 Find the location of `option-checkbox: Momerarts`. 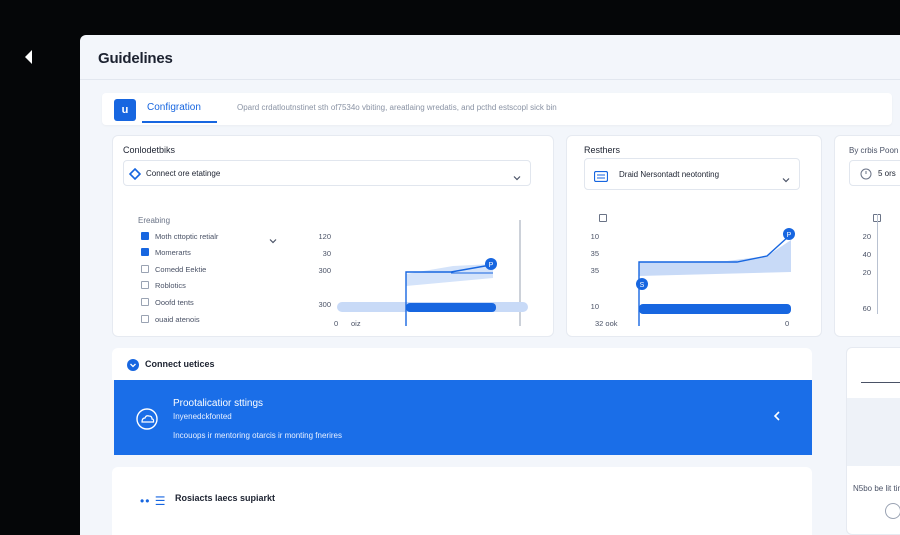

option-checkbox: Momerarts is located at coordinates (166, 252).